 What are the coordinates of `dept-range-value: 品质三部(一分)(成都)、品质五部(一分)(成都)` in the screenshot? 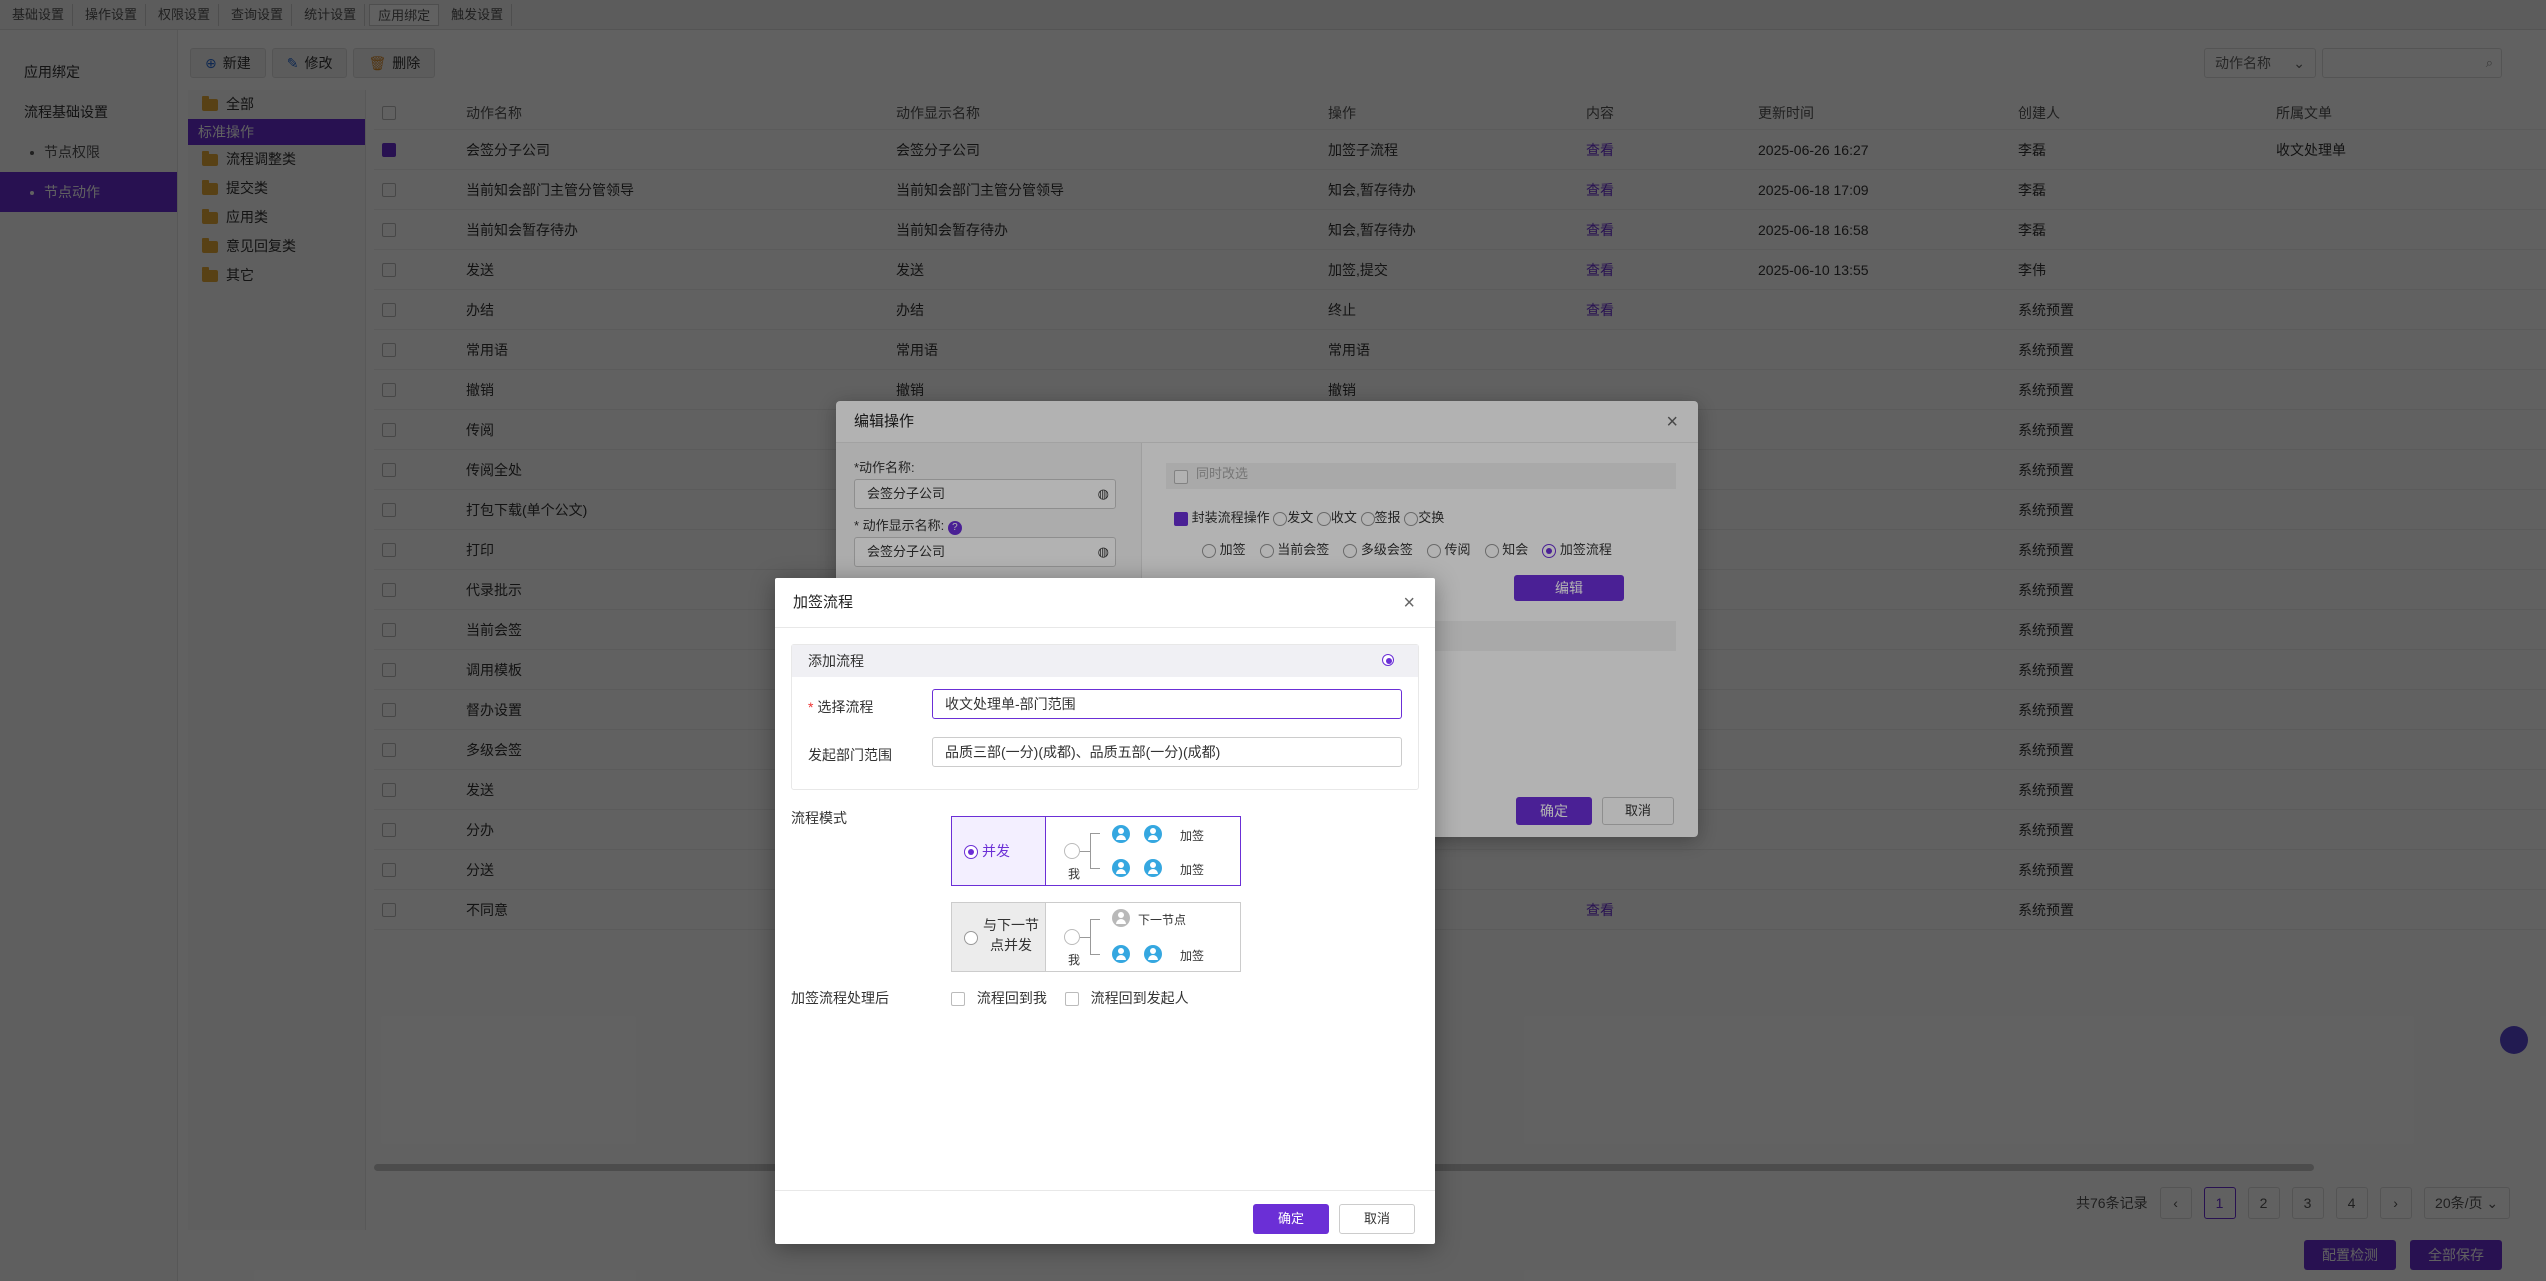 It's located at (1083, 752).